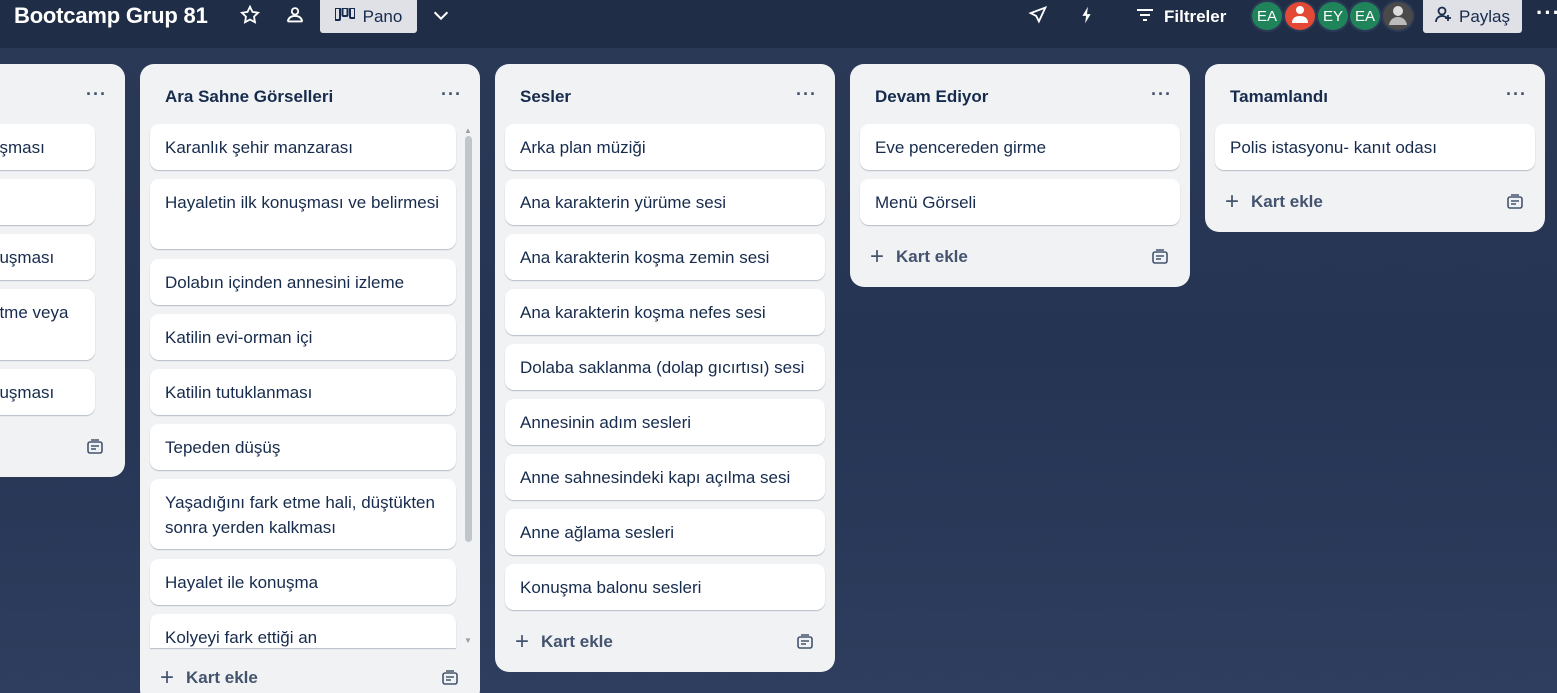 The width and height of the screenshot is (1557, 693). I want to click on card: etme veya, so click(47, 324).